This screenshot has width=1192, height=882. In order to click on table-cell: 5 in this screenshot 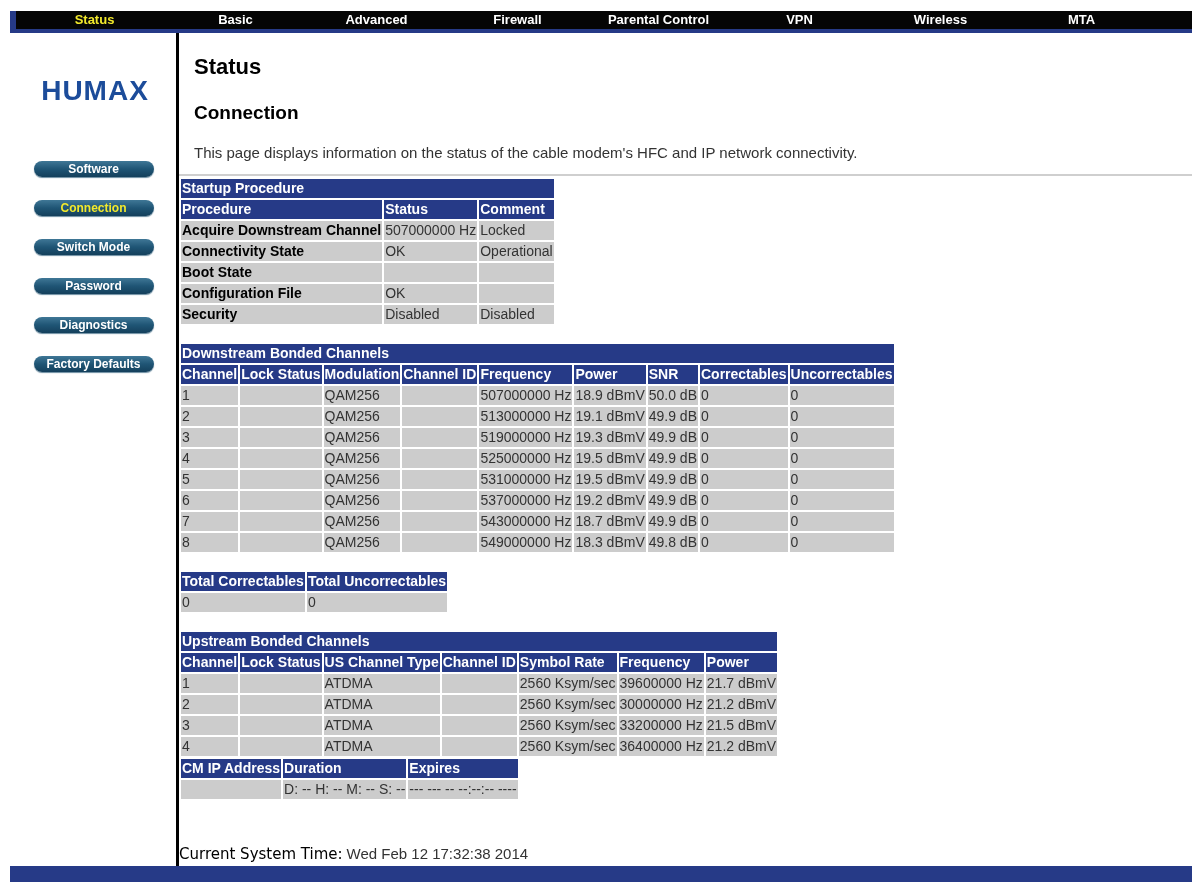, I will do `click(210, 479)`.